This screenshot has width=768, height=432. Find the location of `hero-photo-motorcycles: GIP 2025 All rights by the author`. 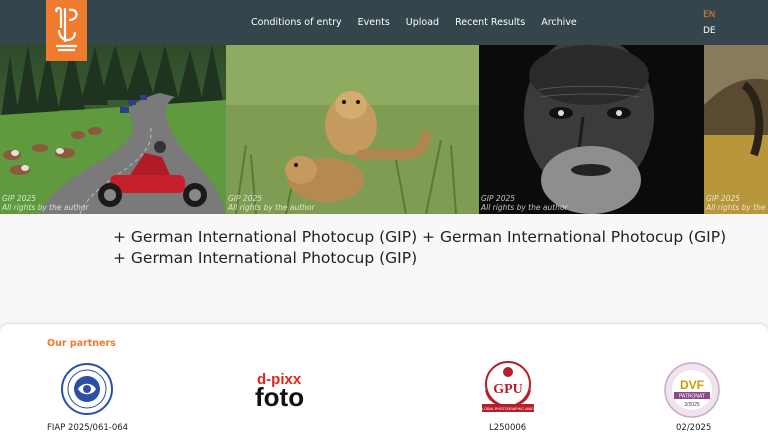

hero-photo-motorcycles: GIP 2025 All rights by the author is located at coordinates (113, 129).